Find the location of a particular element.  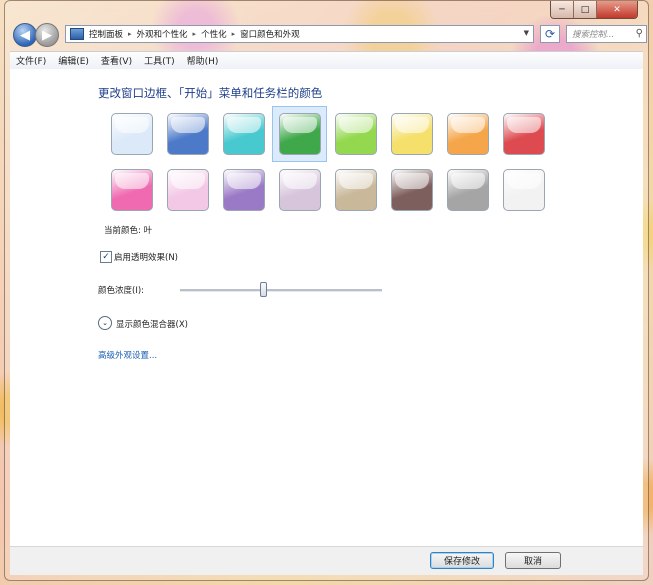

search-input: 搜索控制... ⚲ is located at coordinates (606, 34).